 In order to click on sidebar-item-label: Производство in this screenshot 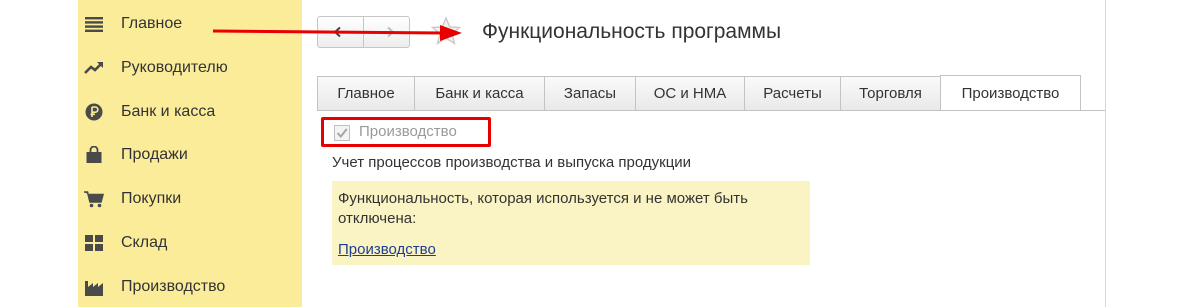, I will do `click(173, 286)`.